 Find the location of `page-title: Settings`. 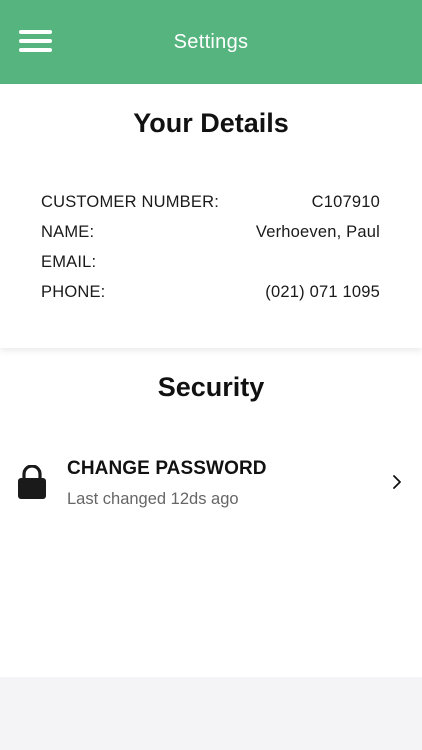

page-title: Settings is located at coordinates (211, 42).